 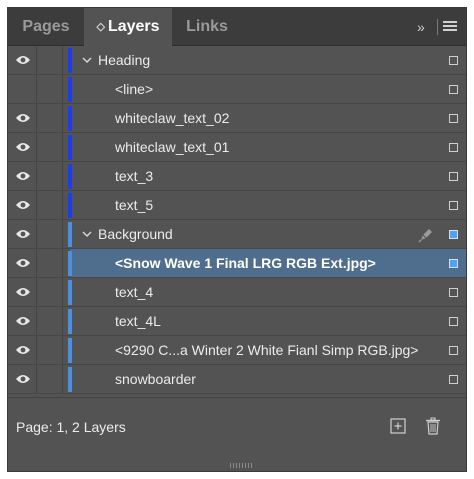 I want to click on new-layer-icon, so click(x=398, y=426).